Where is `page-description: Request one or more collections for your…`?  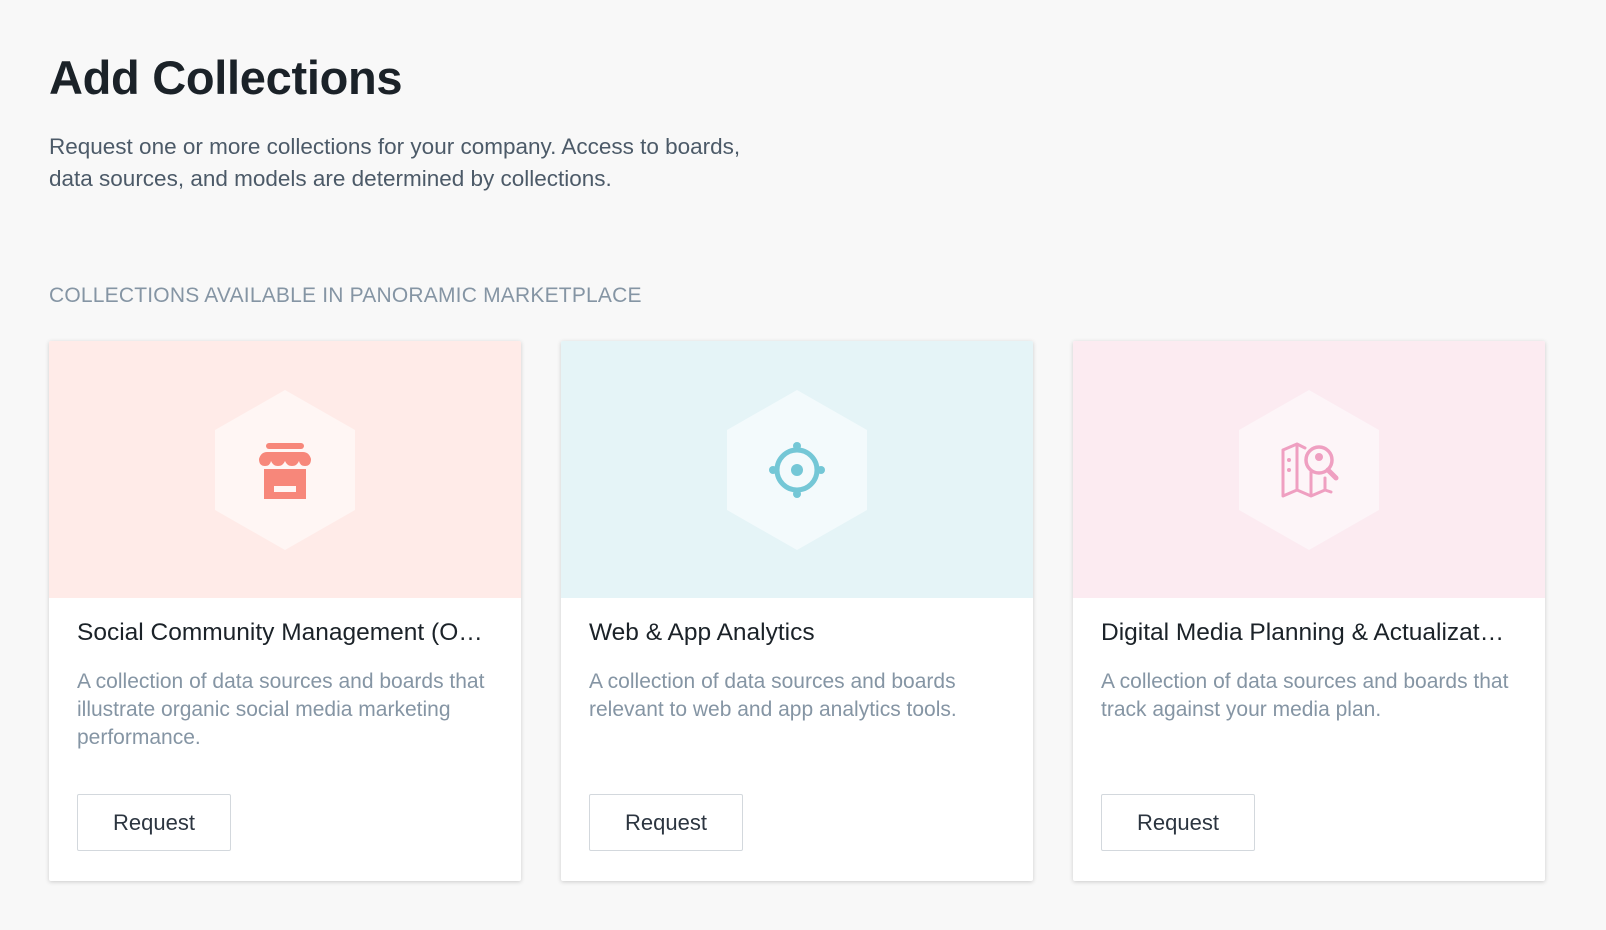 page-description: Request one or more collections for your… is located at coordinates (434, 163).